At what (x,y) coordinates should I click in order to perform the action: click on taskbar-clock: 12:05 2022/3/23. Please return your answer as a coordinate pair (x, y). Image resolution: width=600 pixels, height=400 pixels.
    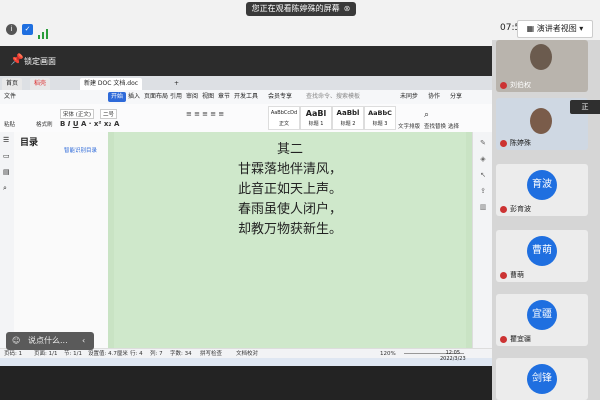
    Looking at the image, I should click on (453, 356).